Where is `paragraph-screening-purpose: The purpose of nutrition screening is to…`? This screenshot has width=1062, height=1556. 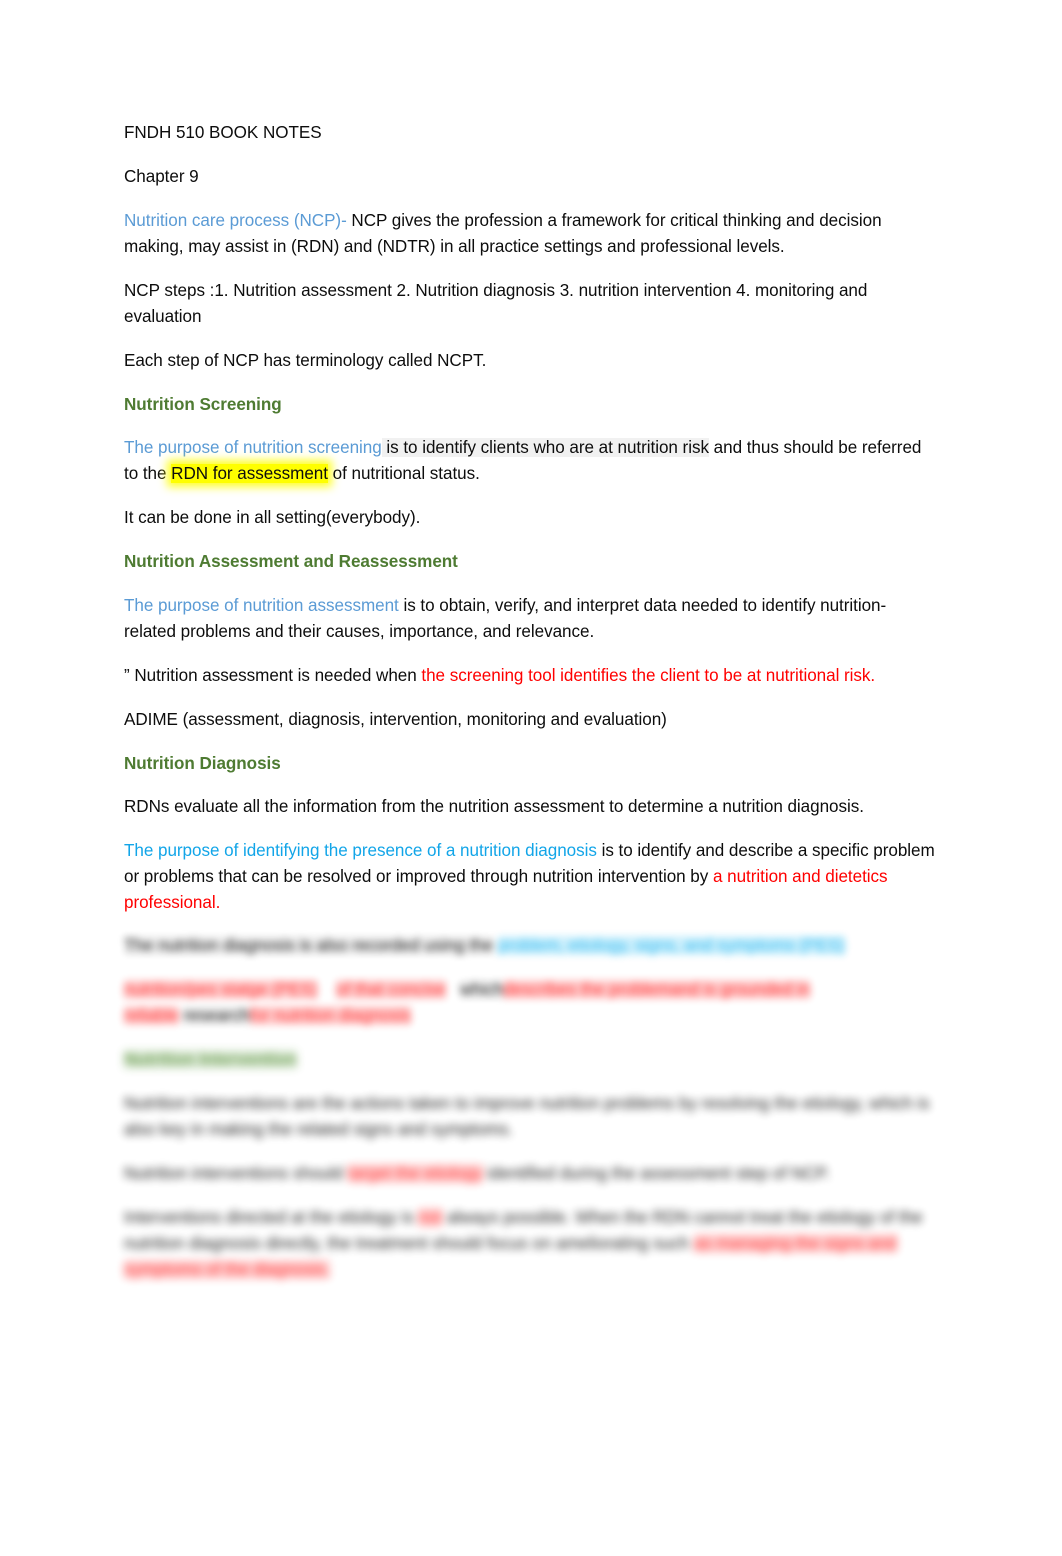
paragraph-screening-purpose: The purpose of nutrition screening is to… is located at coordinates (531, 461).